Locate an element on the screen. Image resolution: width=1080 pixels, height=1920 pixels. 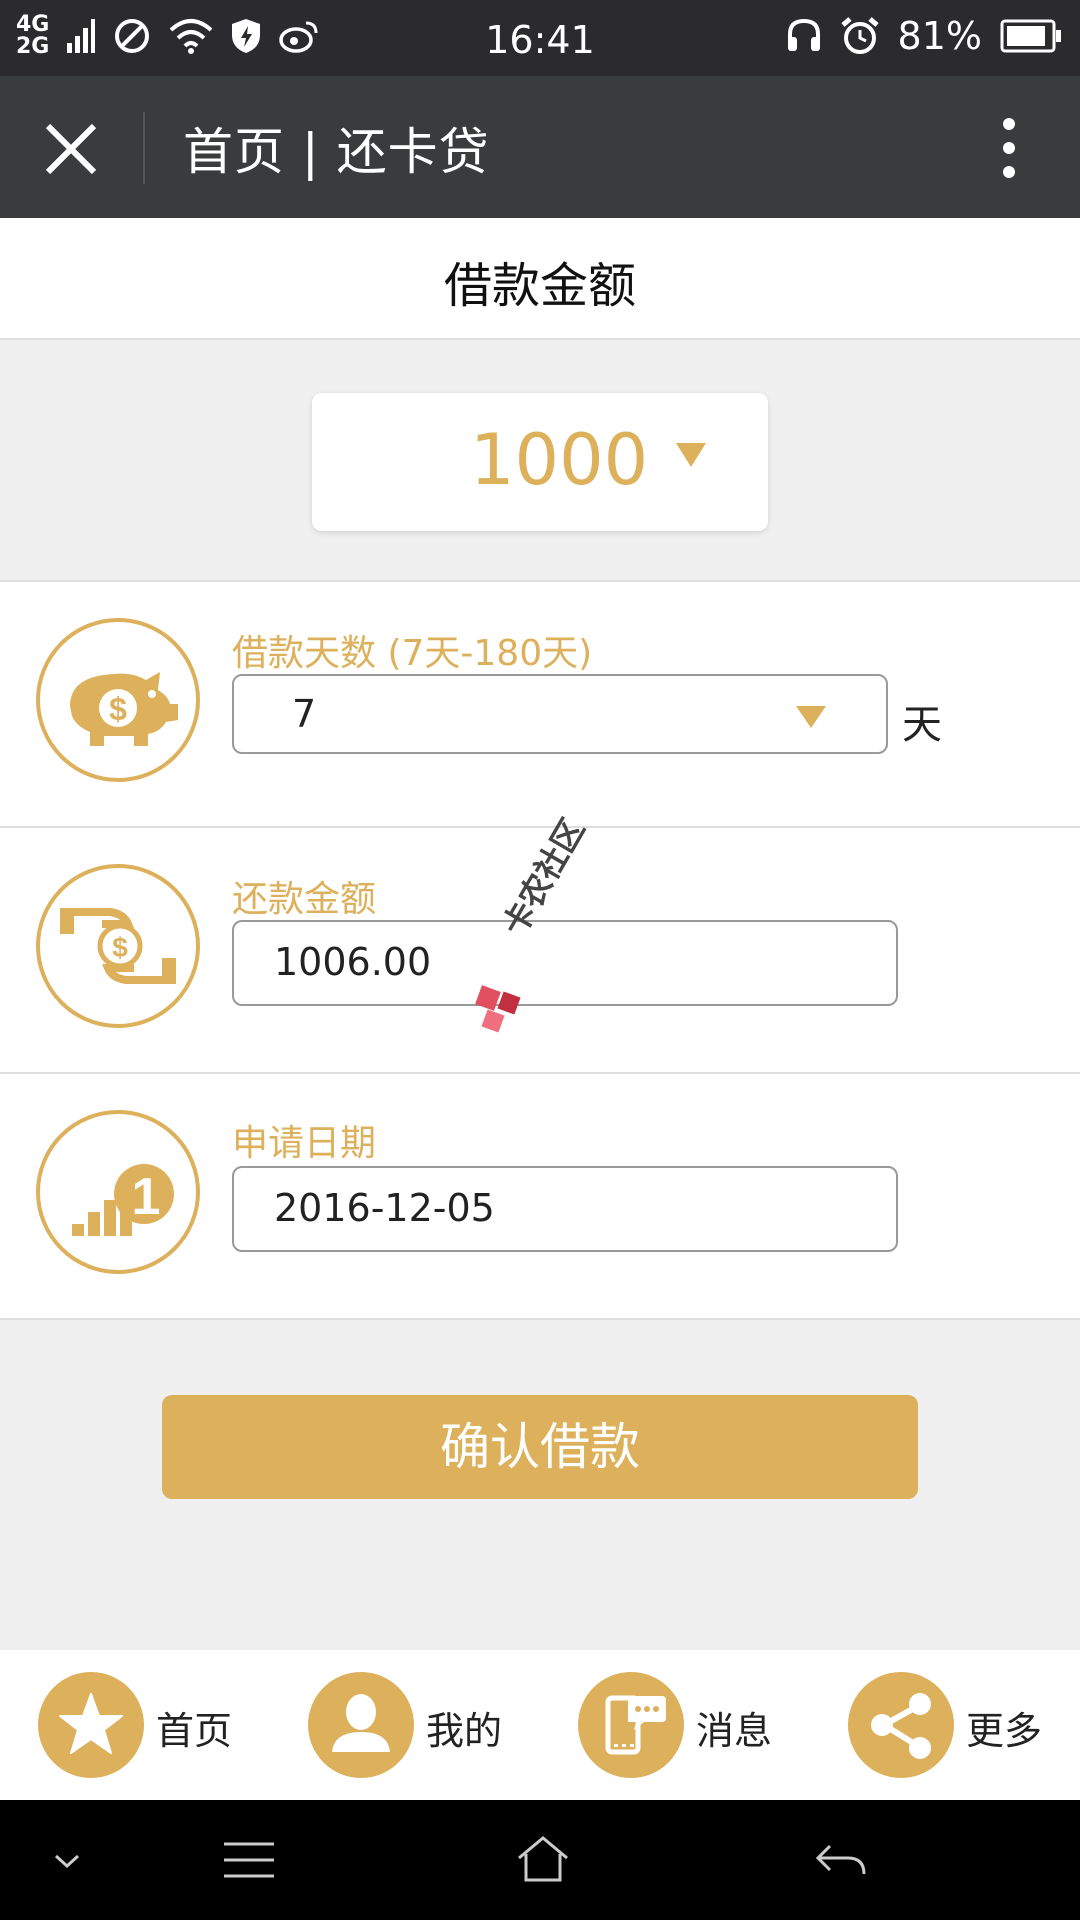
apply-date-value: 2016-12-05 is located at coordinates (384, 1208).